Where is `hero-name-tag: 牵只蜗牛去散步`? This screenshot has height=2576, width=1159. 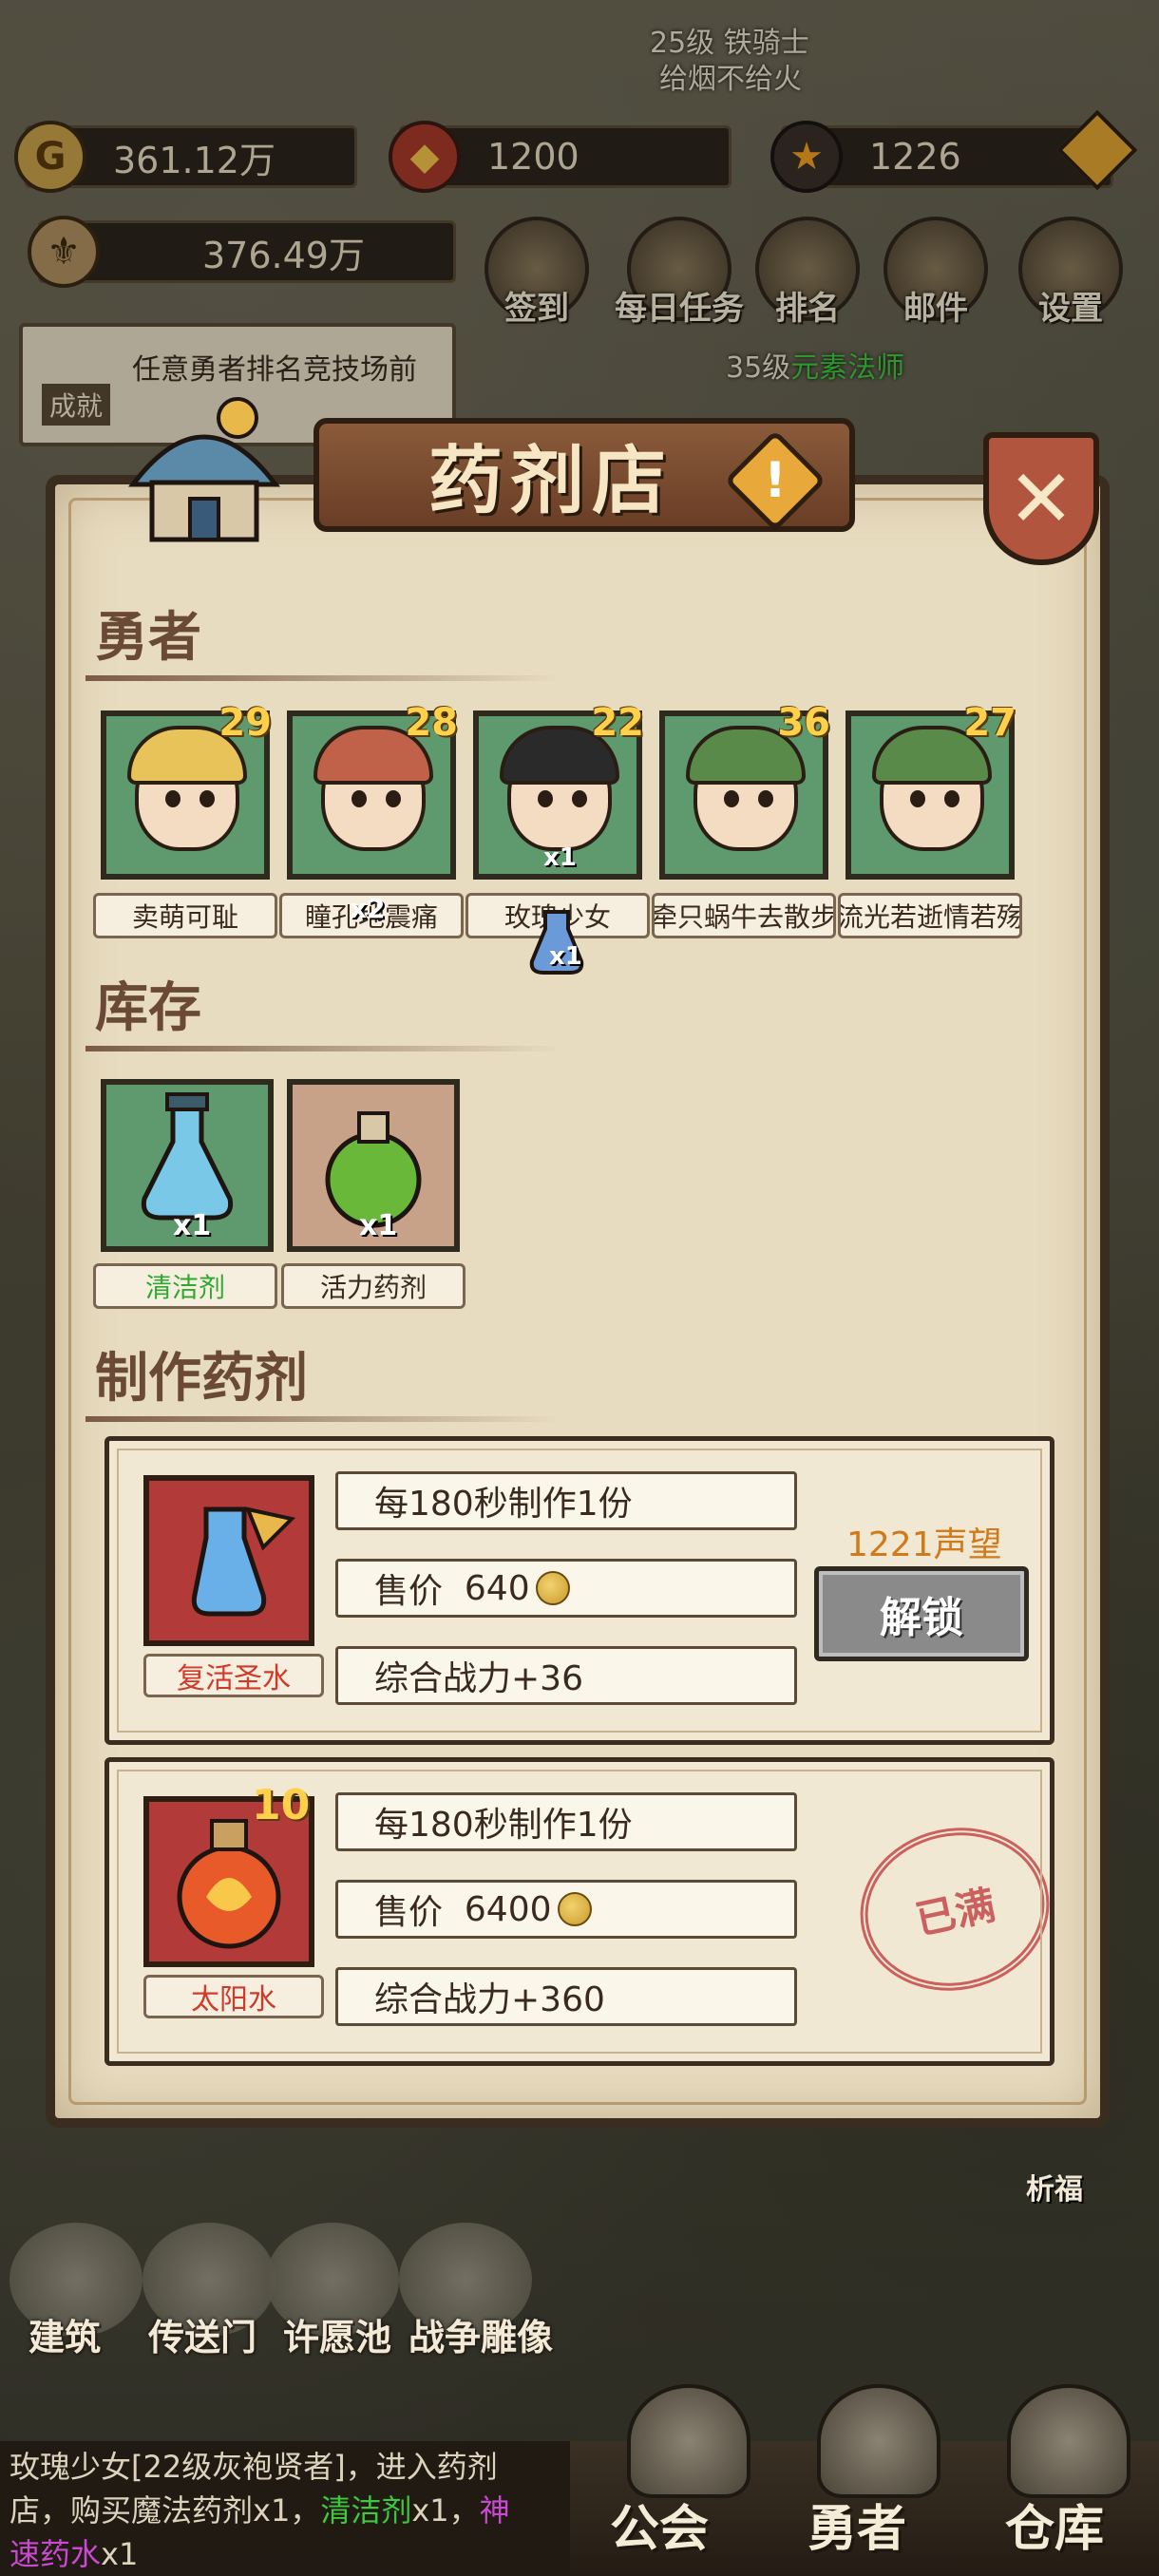 hero-name-tag: 牵只蜗牛去散步 is located at coordinates (744, 915).